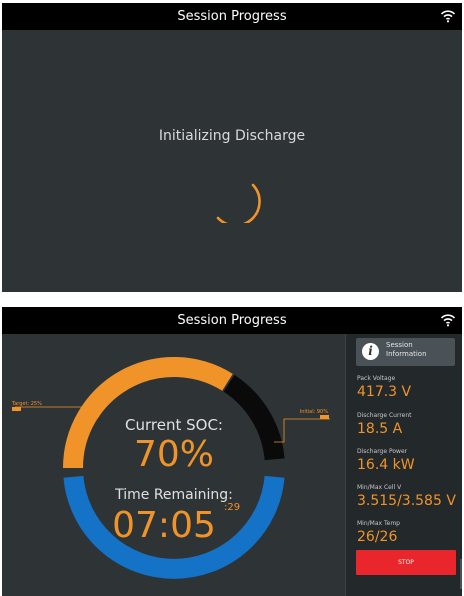  What do you see at coordinates (314, 412) in the screenshot?
I see `initial-label: Initial: 90%` at bounding box center [314, 412].